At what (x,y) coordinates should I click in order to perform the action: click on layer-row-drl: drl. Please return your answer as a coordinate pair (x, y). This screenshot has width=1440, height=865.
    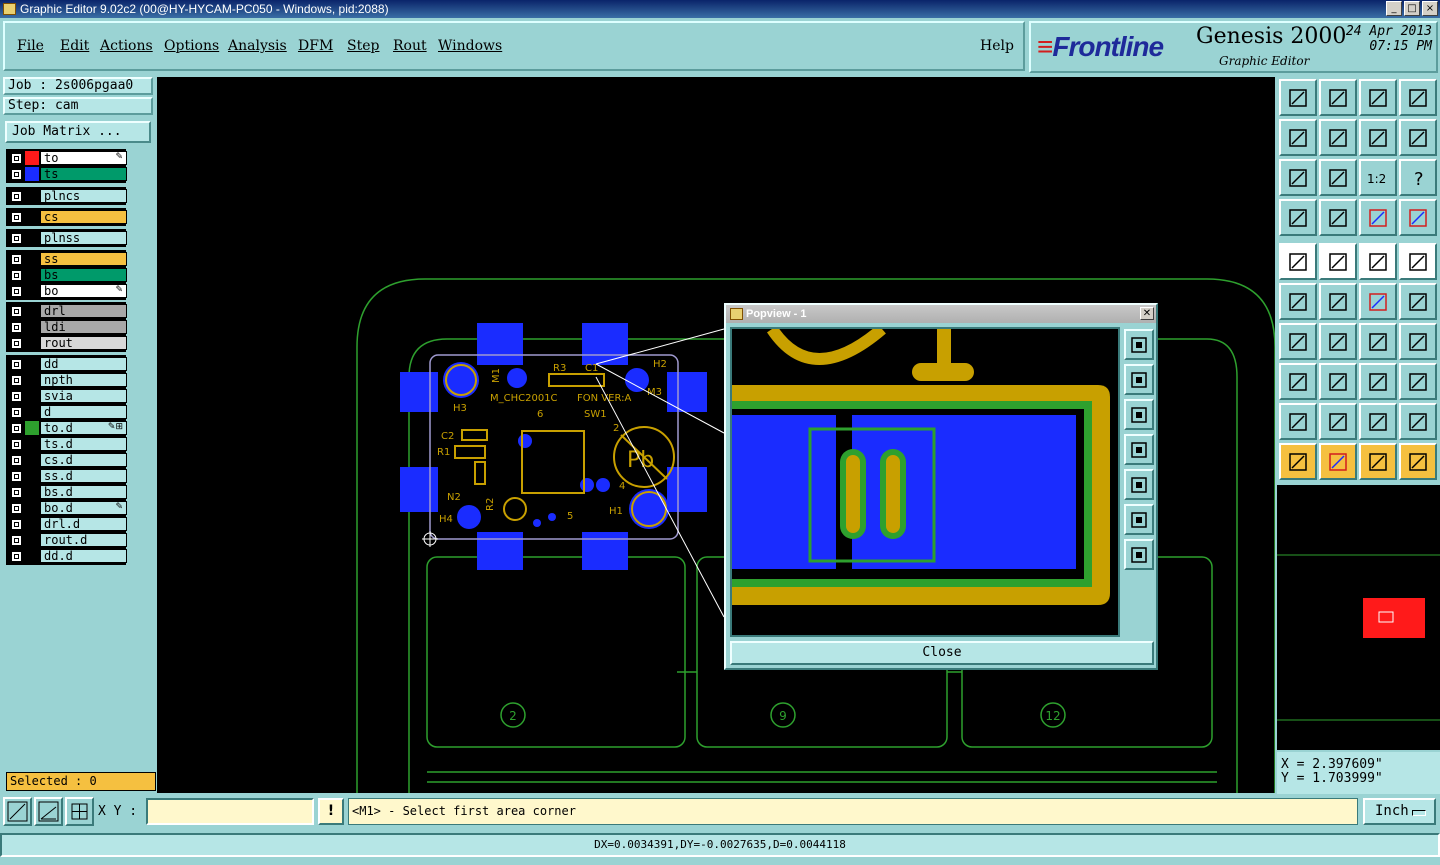
    Looking at the image, I should click on (66, 311).